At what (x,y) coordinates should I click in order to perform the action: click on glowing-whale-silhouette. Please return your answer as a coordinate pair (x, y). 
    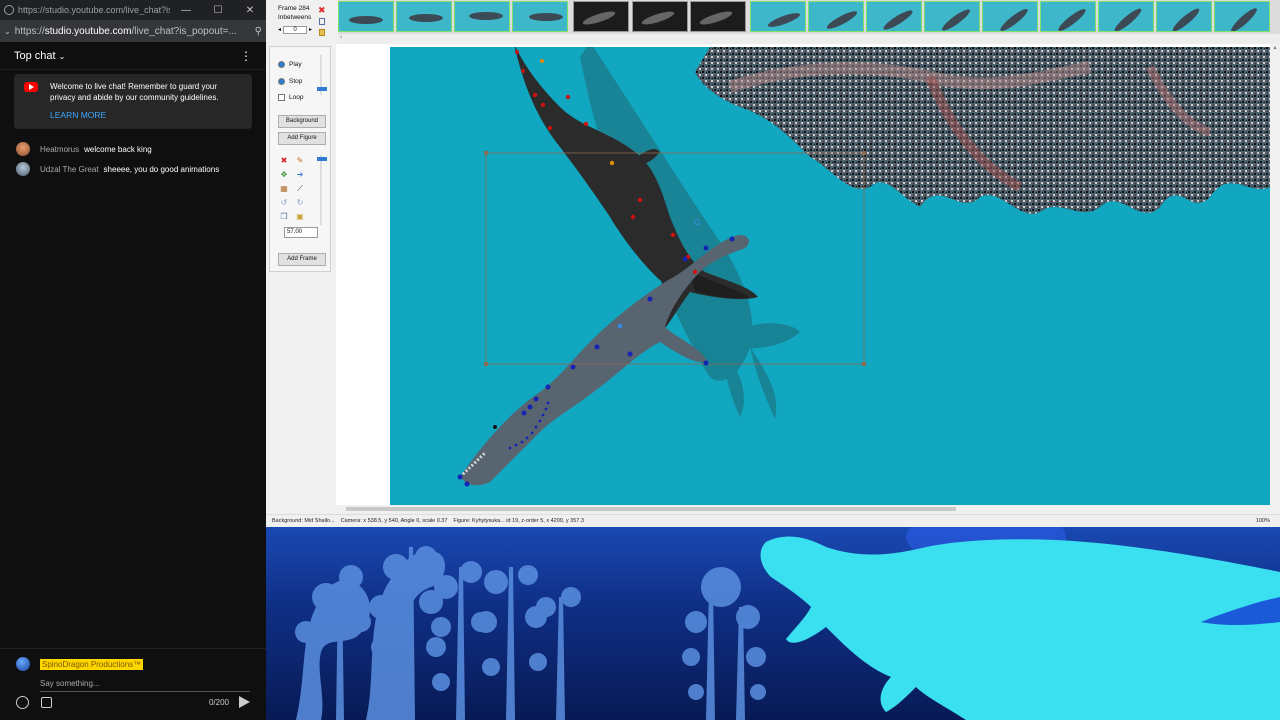
    Looking at the image, I should click on (1020, 628).